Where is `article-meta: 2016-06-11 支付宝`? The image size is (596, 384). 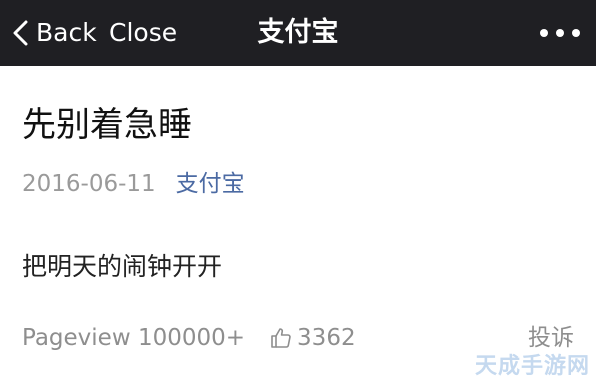
article-meta: 2016-06-11 支付宝 is located at coordinates (133, 184).